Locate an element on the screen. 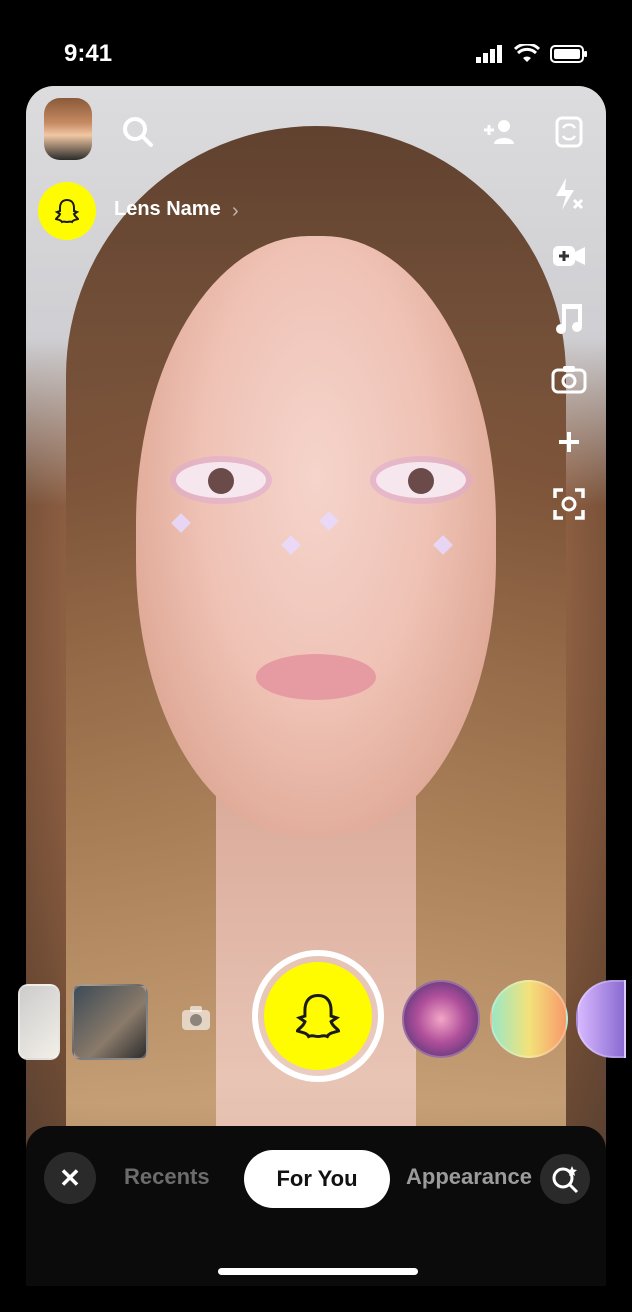 The image size is (632, 1312). flash-off-icon is located at coordinates (570, 194).